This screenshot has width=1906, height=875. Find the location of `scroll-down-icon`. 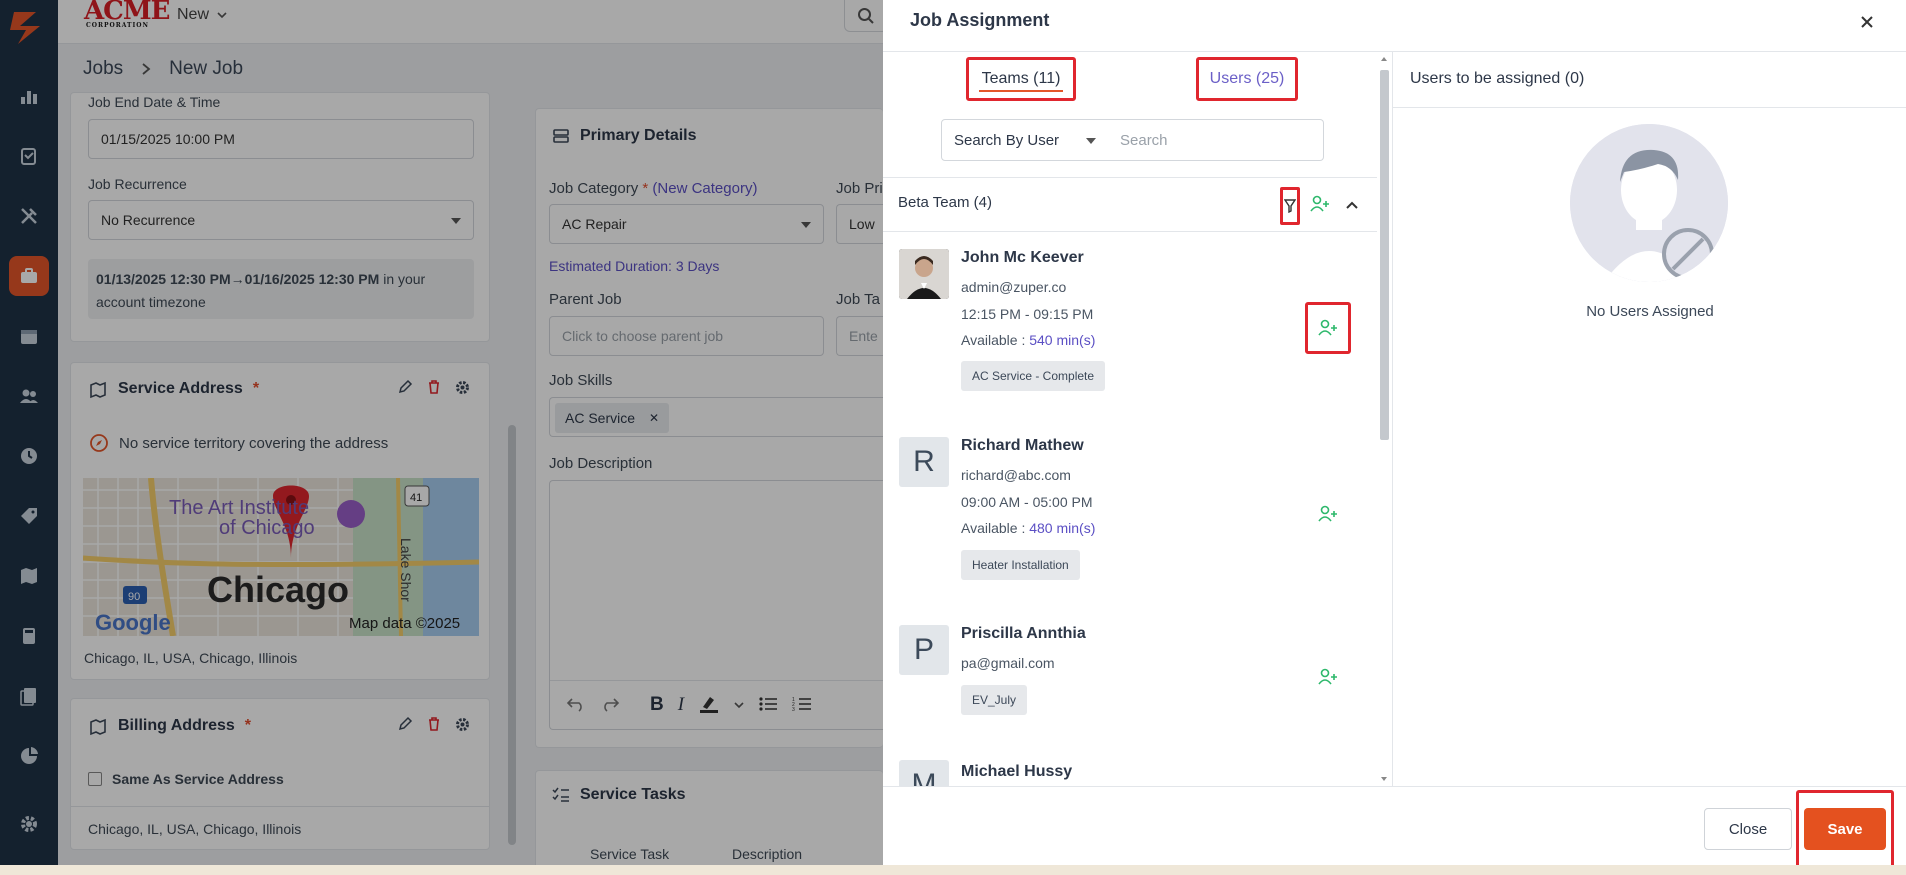

scroll-down-icon is located at coordinates (1384, 779).